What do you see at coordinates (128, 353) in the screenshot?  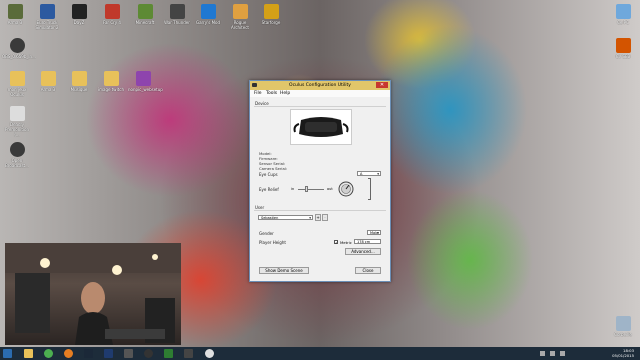 I see `media-icon` at bounding box center [128, 353].